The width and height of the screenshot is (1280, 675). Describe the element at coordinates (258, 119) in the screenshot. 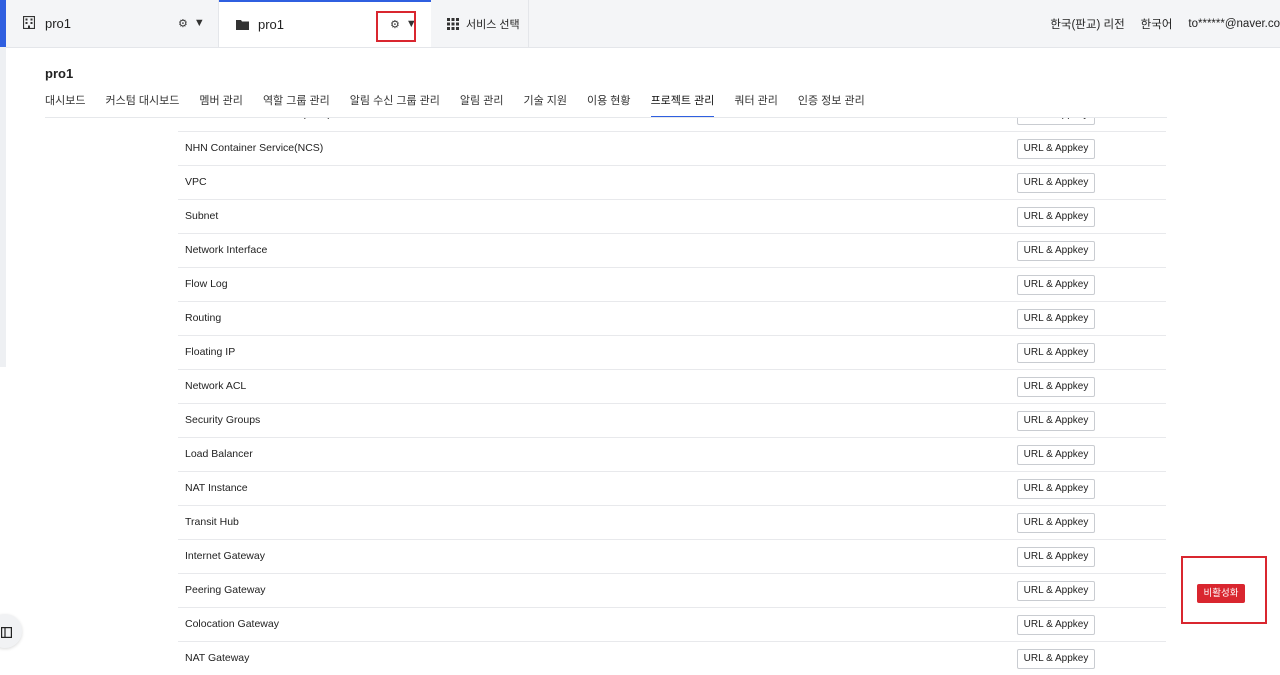

I see `service-name: NHN Kubernetes Service(NKS)` at that location.